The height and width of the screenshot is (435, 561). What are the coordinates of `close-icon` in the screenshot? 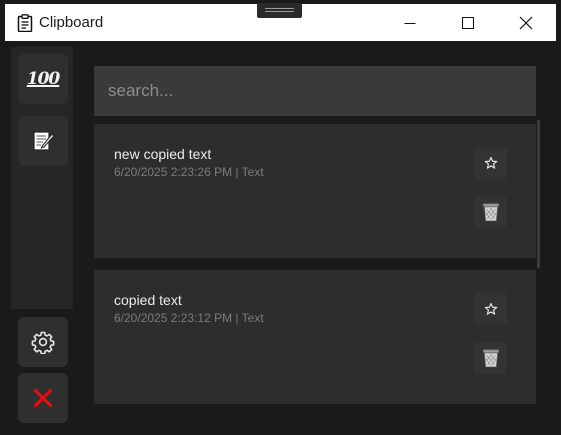 It's located at (526, 22).